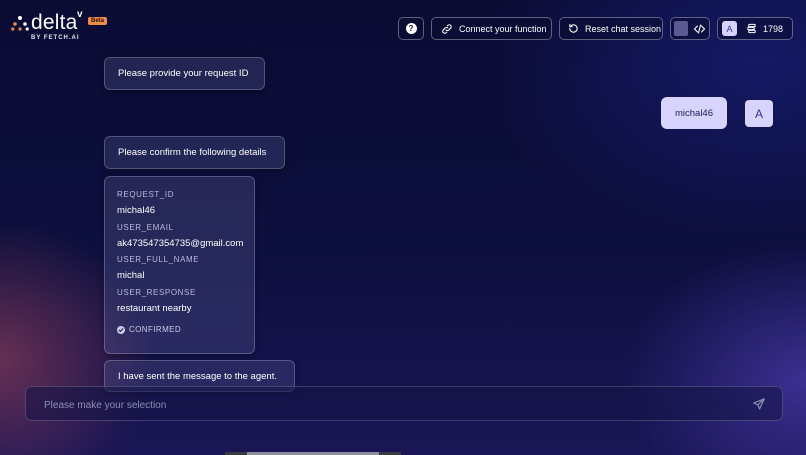 This screenshot has height=455, width=806. Describe the element at coordinates (180, 243) in the screenshot. I see `detail-value: ak473547354735@gmail.com` at that location.